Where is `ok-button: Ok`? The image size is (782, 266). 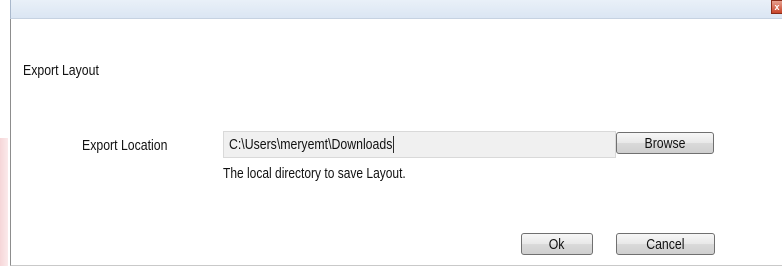 ok-button: Ok is located at coordinates (557, 244).